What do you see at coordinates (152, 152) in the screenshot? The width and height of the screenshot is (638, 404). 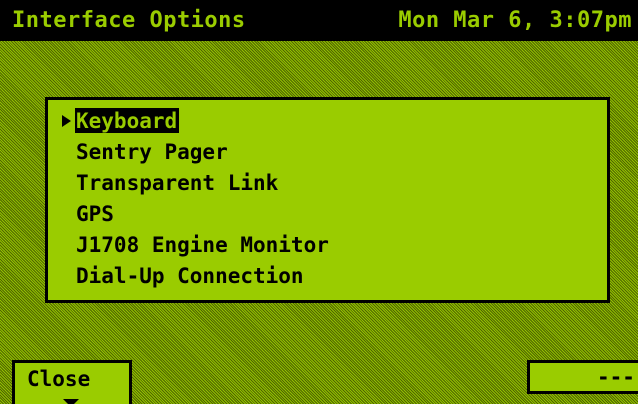 I see `menu-item-label: Sentry Pager` at bounding box center [152, 152].